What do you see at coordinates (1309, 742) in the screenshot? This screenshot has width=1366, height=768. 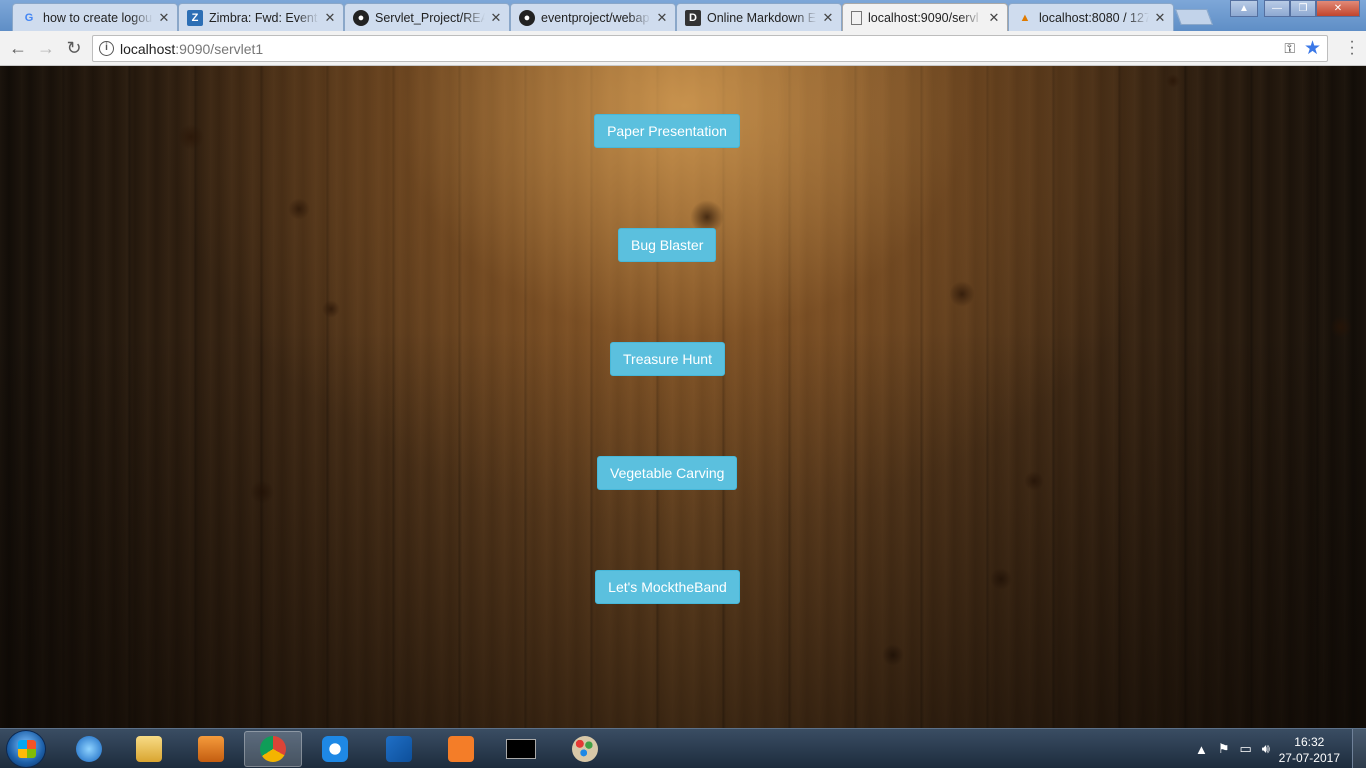 I see `clock-time: 16:32` at bounding box center [1309, 742].